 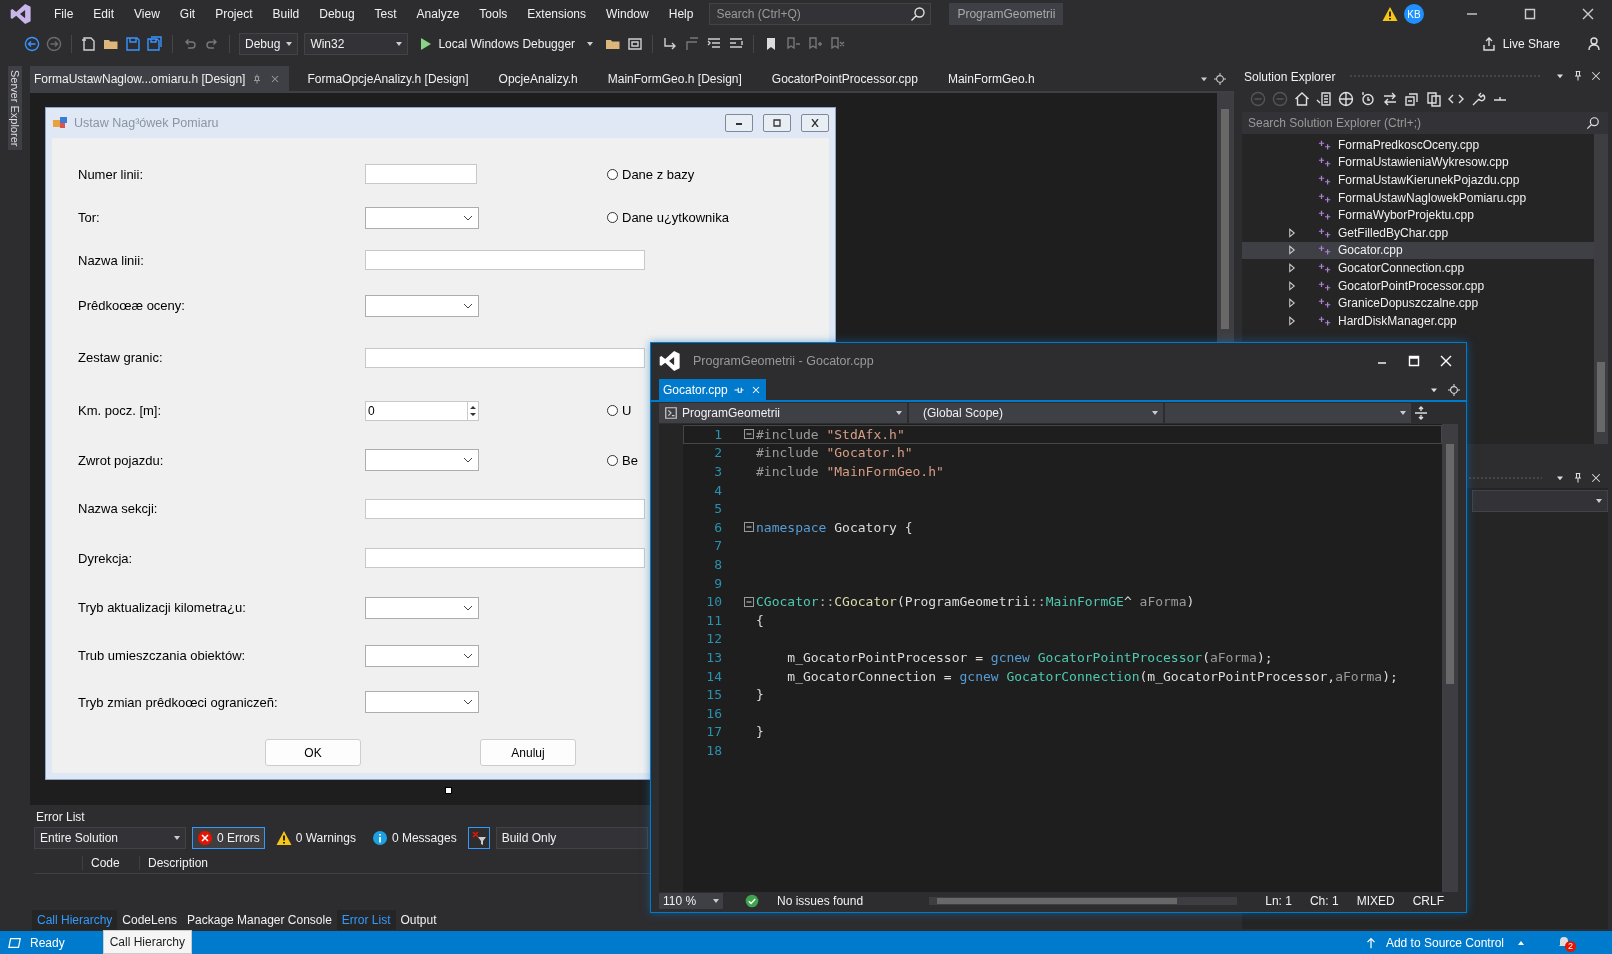 What do you see at coordinates (810, 14) in the screenshot?
I see `search-input: Search (Ctrl+Q)` at bounding box center [810, 14].